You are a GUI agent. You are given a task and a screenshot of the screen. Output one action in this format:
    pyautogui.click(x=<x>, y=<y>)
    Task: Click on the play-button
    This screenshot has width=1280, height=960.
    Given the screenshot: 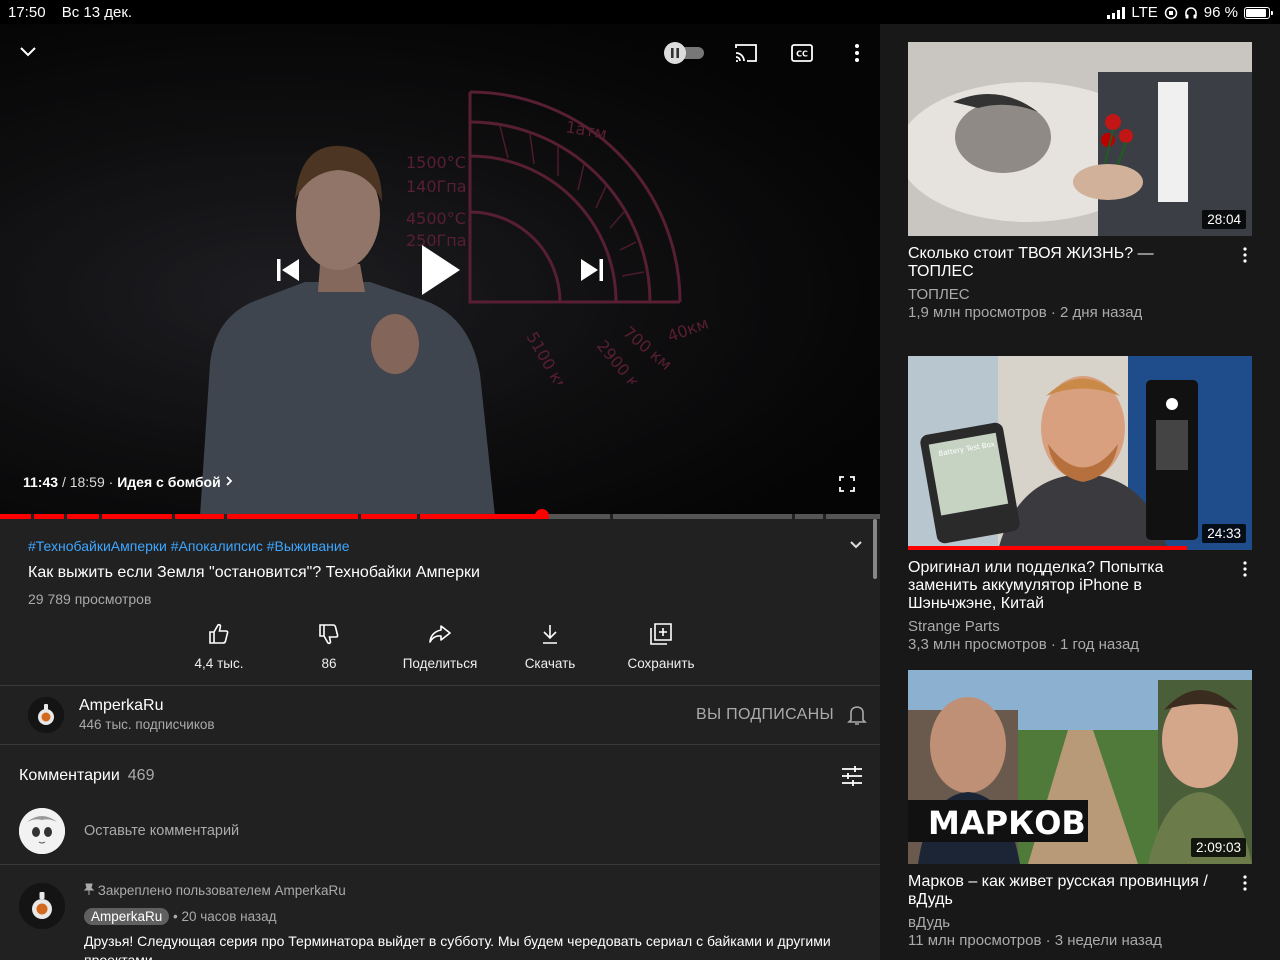 What is the action you would take?
    pyautogui.click(x=440, y=270)
    